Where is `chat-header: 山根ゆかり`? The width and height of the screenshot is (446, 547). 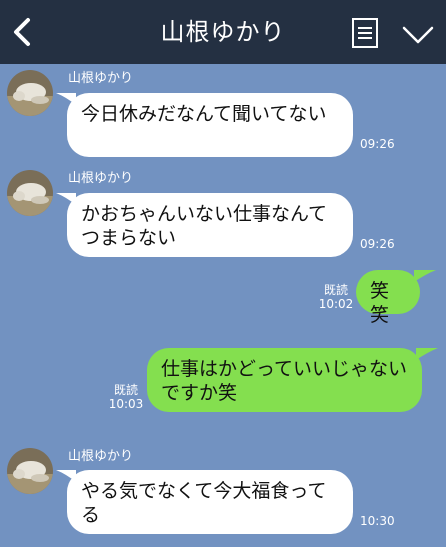 chat-header: 山根ゆかり is located at coordinates (223, 32).